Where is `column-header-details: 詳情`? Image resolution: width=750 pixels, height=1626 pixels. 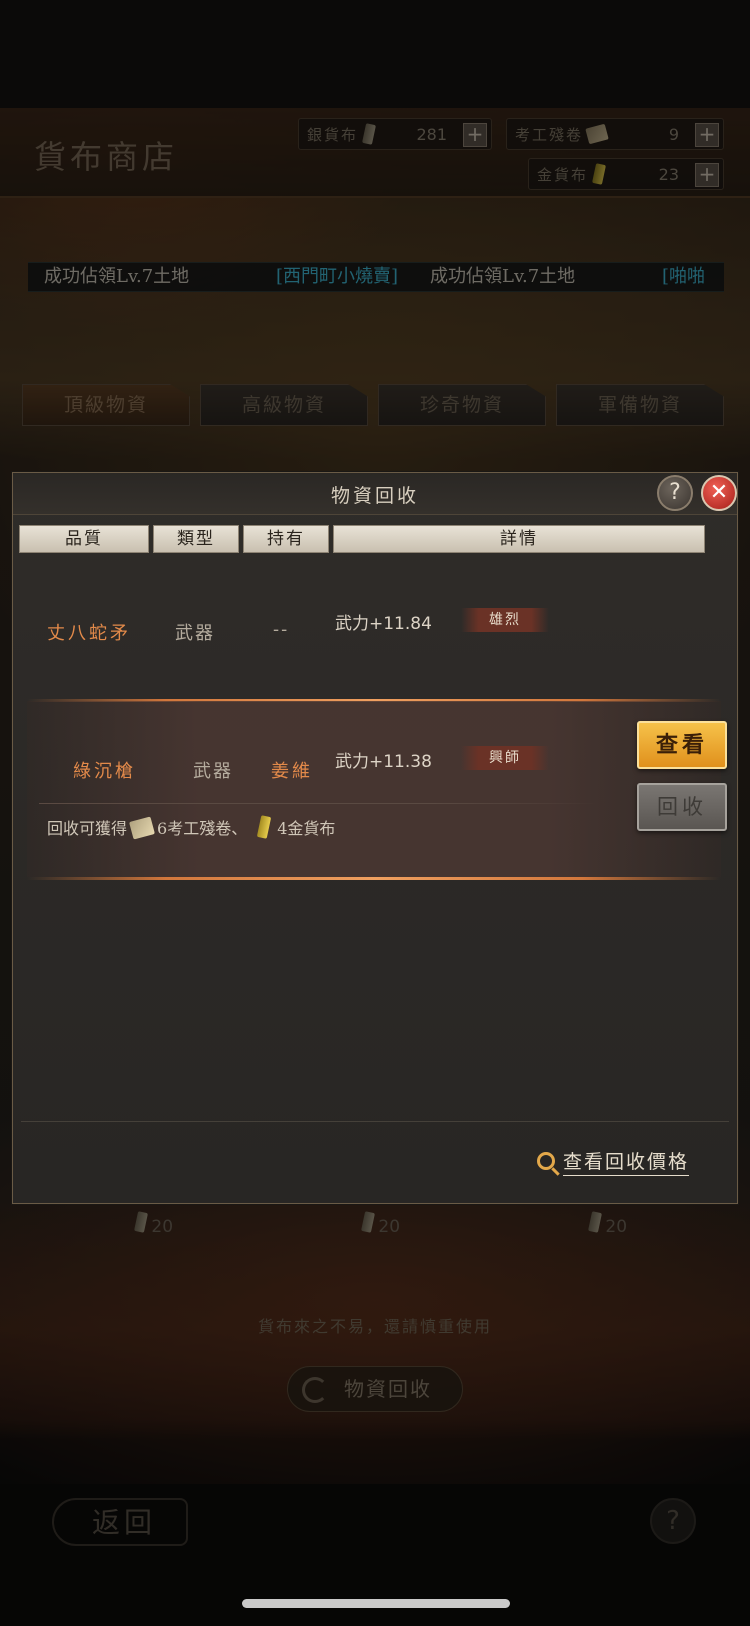
column-header-details: 詳情 is located at coordinates (519, 539).